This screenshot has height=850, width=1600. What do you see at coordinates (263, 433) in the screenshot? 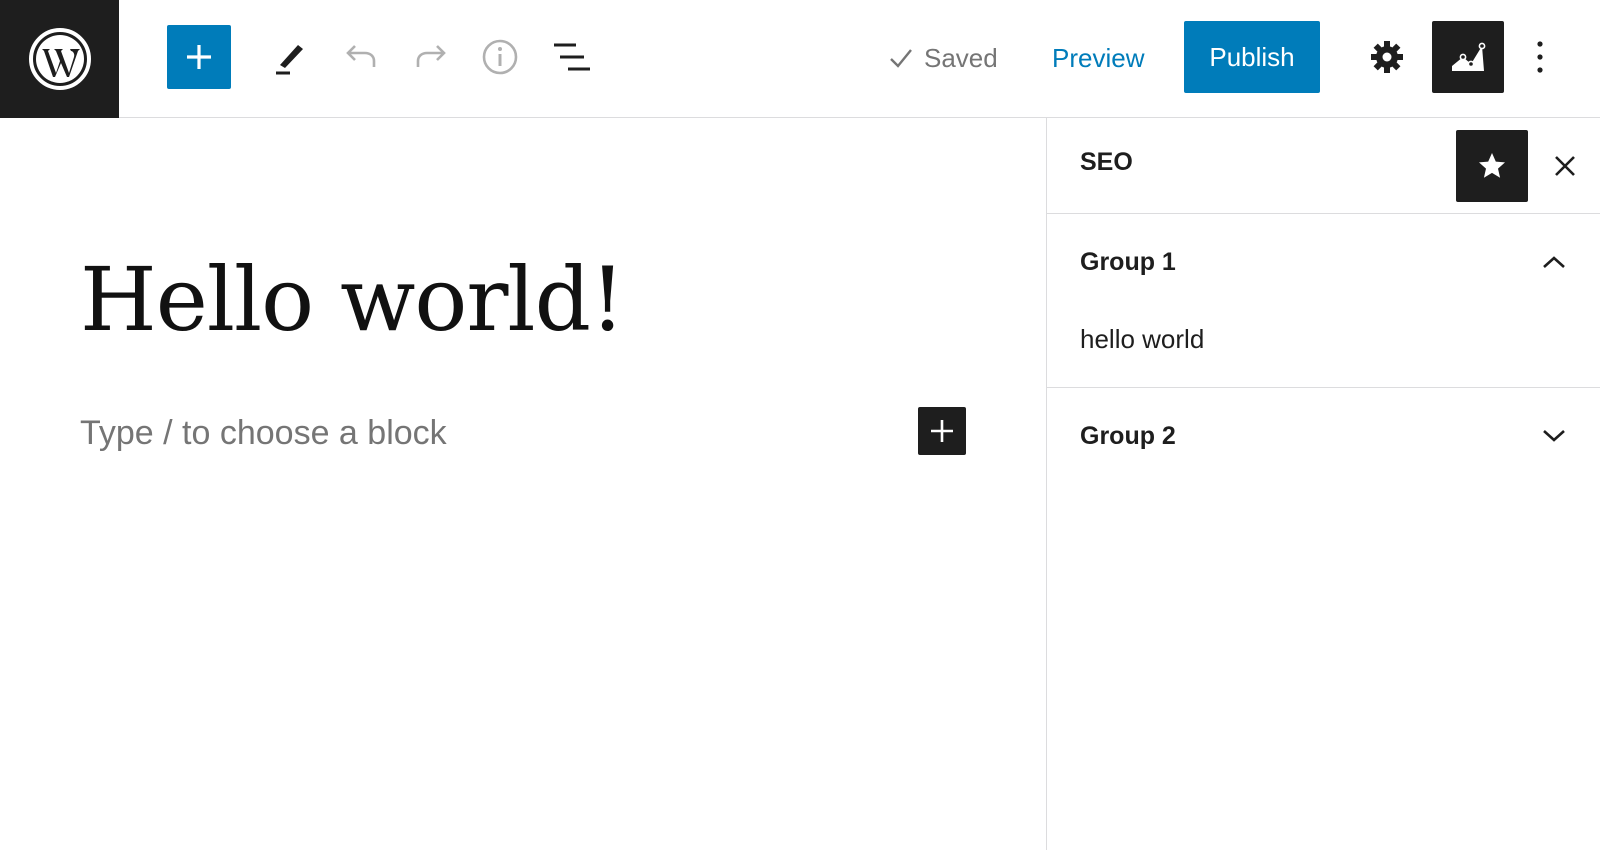
I see `block-placeholder: Type / to choose a block` at bounding box center [263, 433].